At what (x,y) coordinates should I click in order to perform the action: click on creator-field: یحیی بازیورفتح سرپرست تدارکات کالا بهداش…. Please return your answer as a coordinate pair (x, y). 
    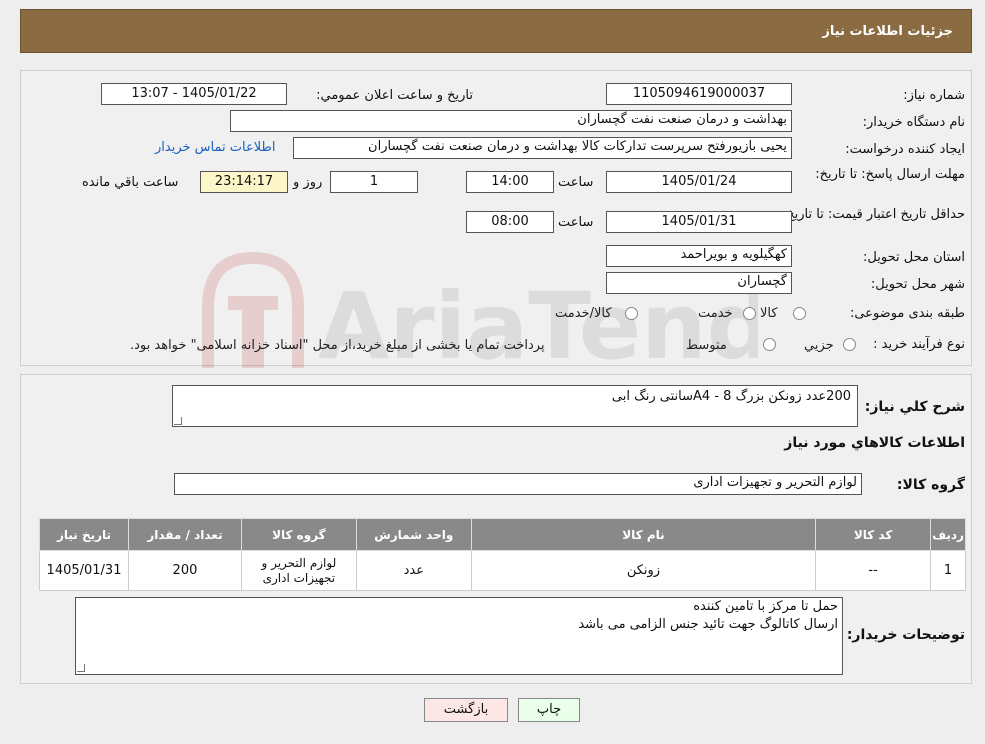
    Looking at the image, I should click on (542, 148).